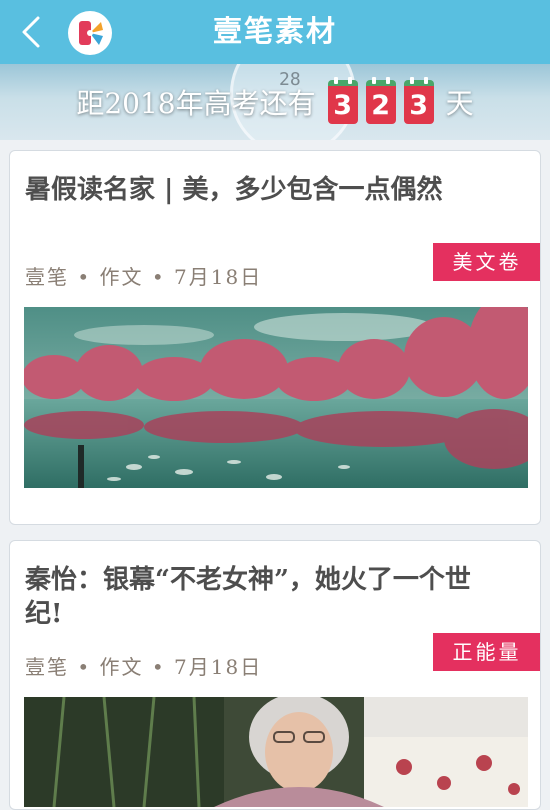  I want to click on countdown-prefix: 距2018年高考还有, so click(196, 103).